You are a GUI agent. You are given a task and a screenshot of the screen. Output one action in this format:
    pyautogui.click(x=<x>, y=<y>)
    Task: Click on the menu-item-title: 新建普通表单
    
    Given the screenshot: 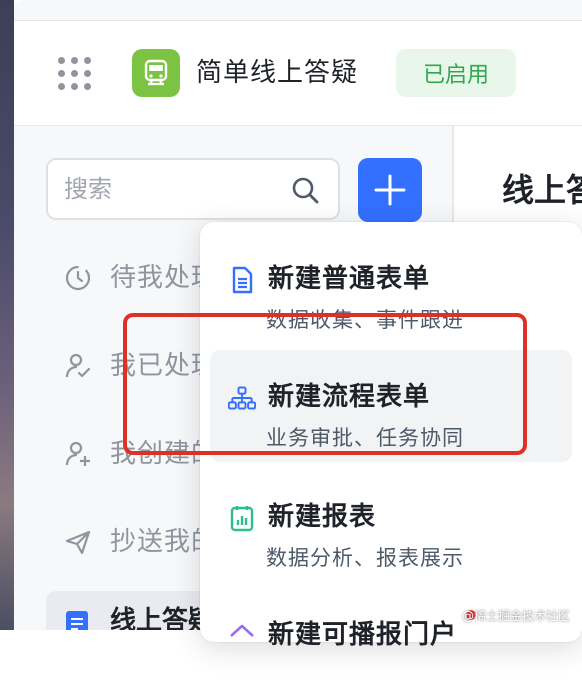 What is the action you would take?
    pyautogui.click(x=349, y=279)
    